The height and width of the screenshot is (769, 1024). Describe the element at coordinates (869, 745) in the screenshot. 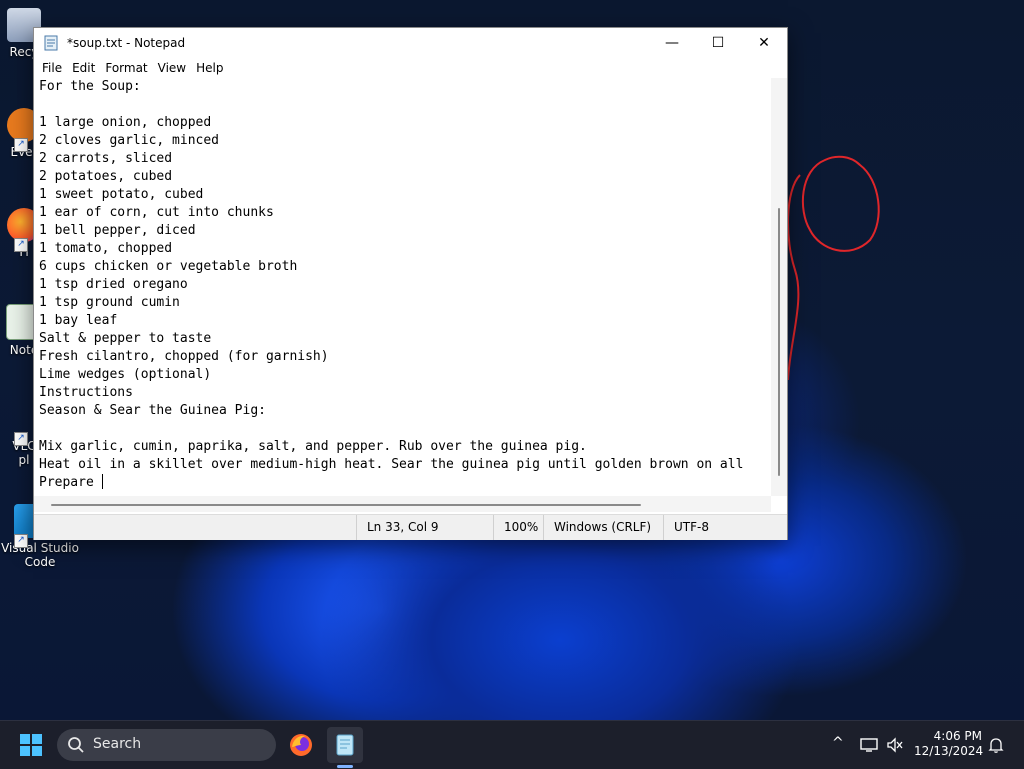

I see `network-icon` at that location.